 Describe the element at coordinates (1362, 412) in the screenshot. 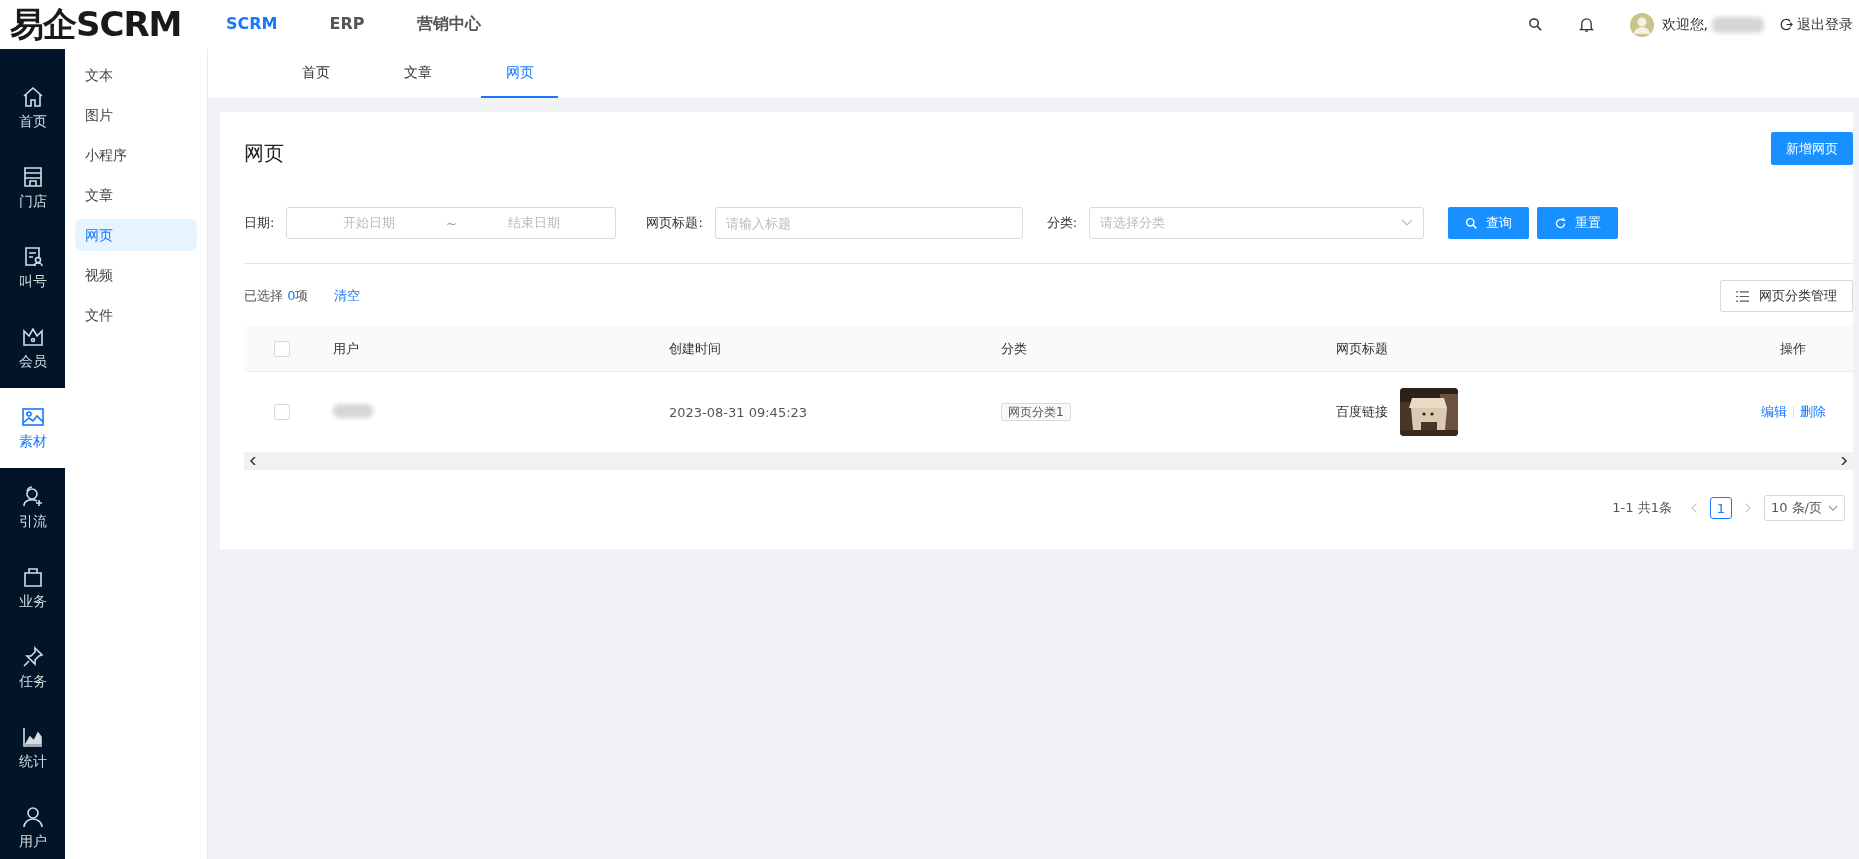

I see `title-text: 百度链接` at that location.